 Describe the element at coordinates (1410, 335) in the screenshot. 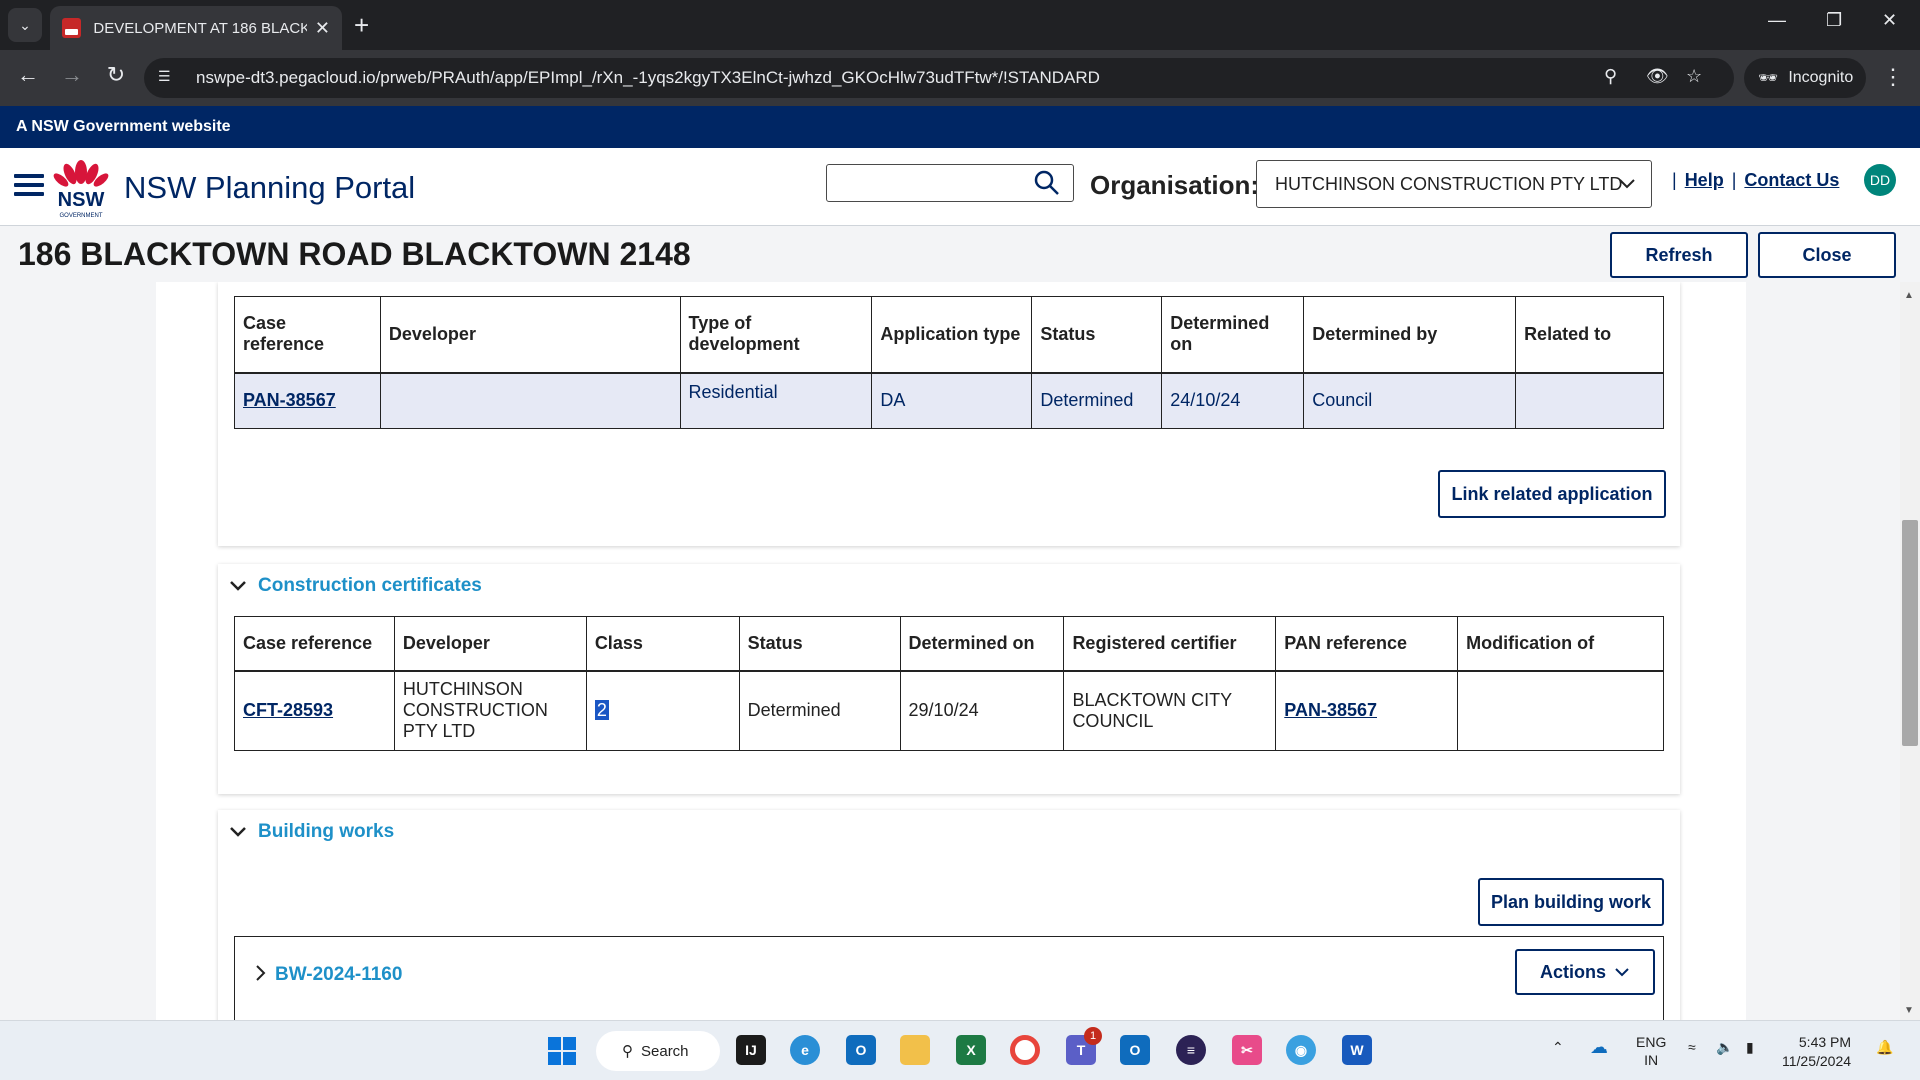

I see `column-header: Determined by` at that location.